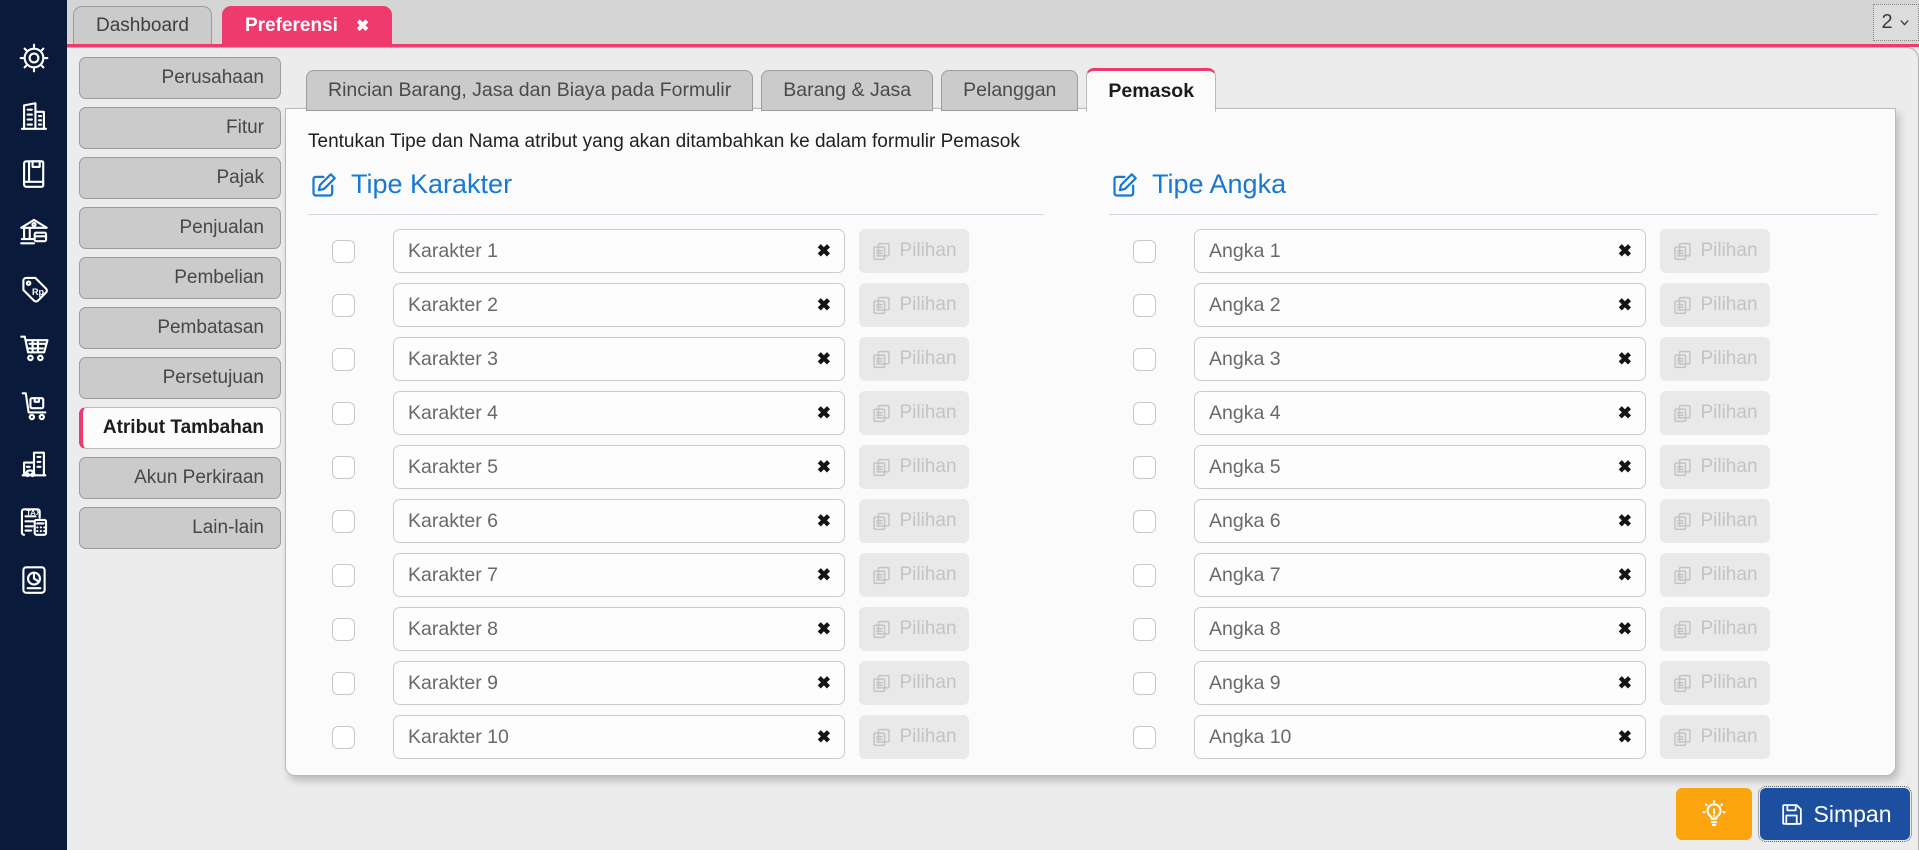  What do you see at coordinates (33, 521) in the screenshot?
I see `tax-document-icon: TAX` at bounding box center [33, 521].